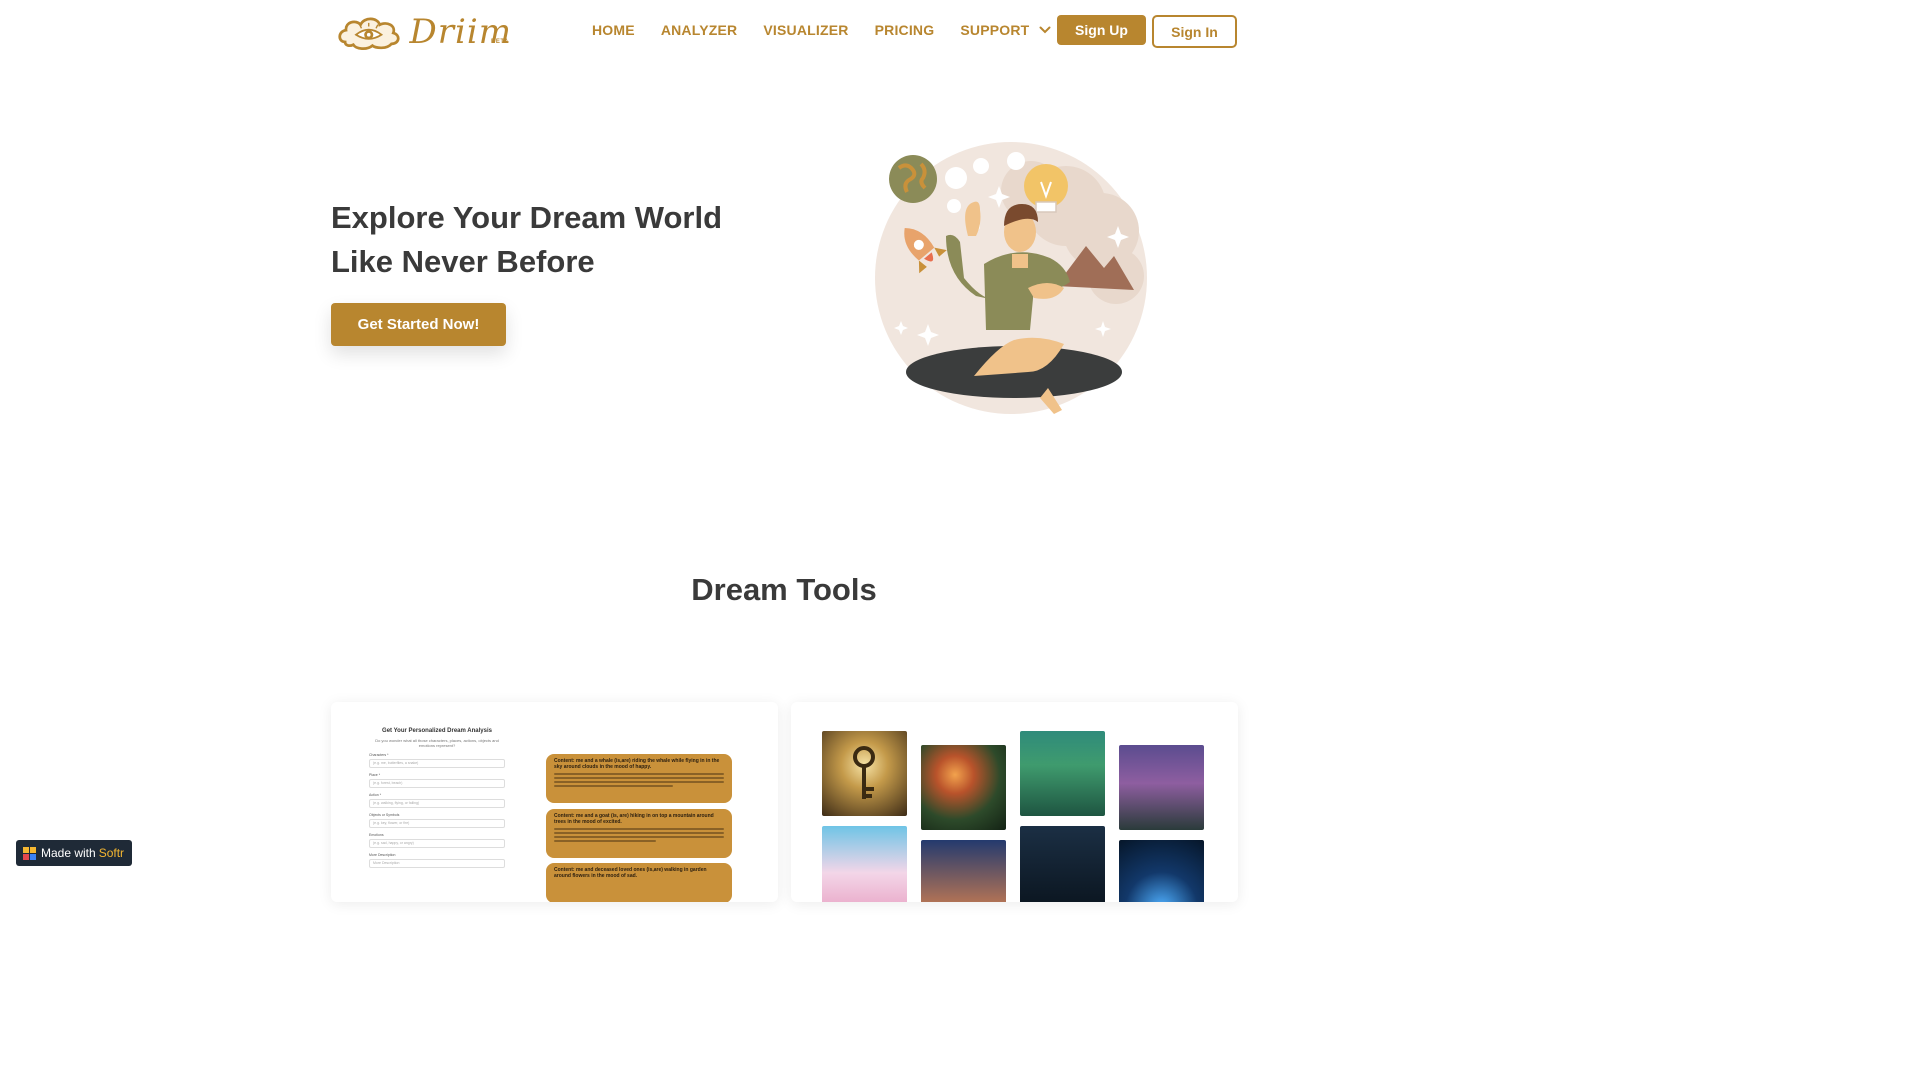  Describe the element at coordinates (1045, 30) in the screenshot. I see `chevron-down-icon` at that location.